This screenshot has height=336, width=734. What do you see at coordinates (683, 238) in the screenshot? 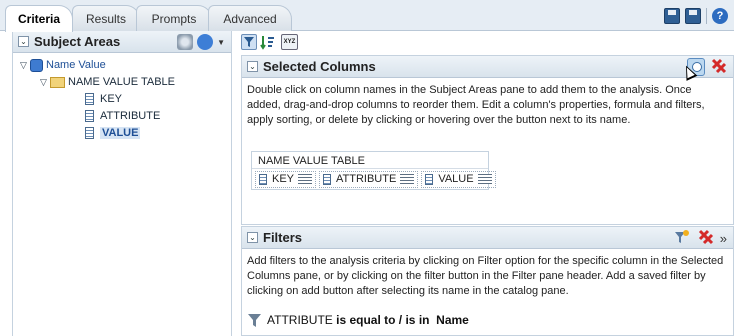
I see `add-filter-icon` at bounding box center [683, 238].